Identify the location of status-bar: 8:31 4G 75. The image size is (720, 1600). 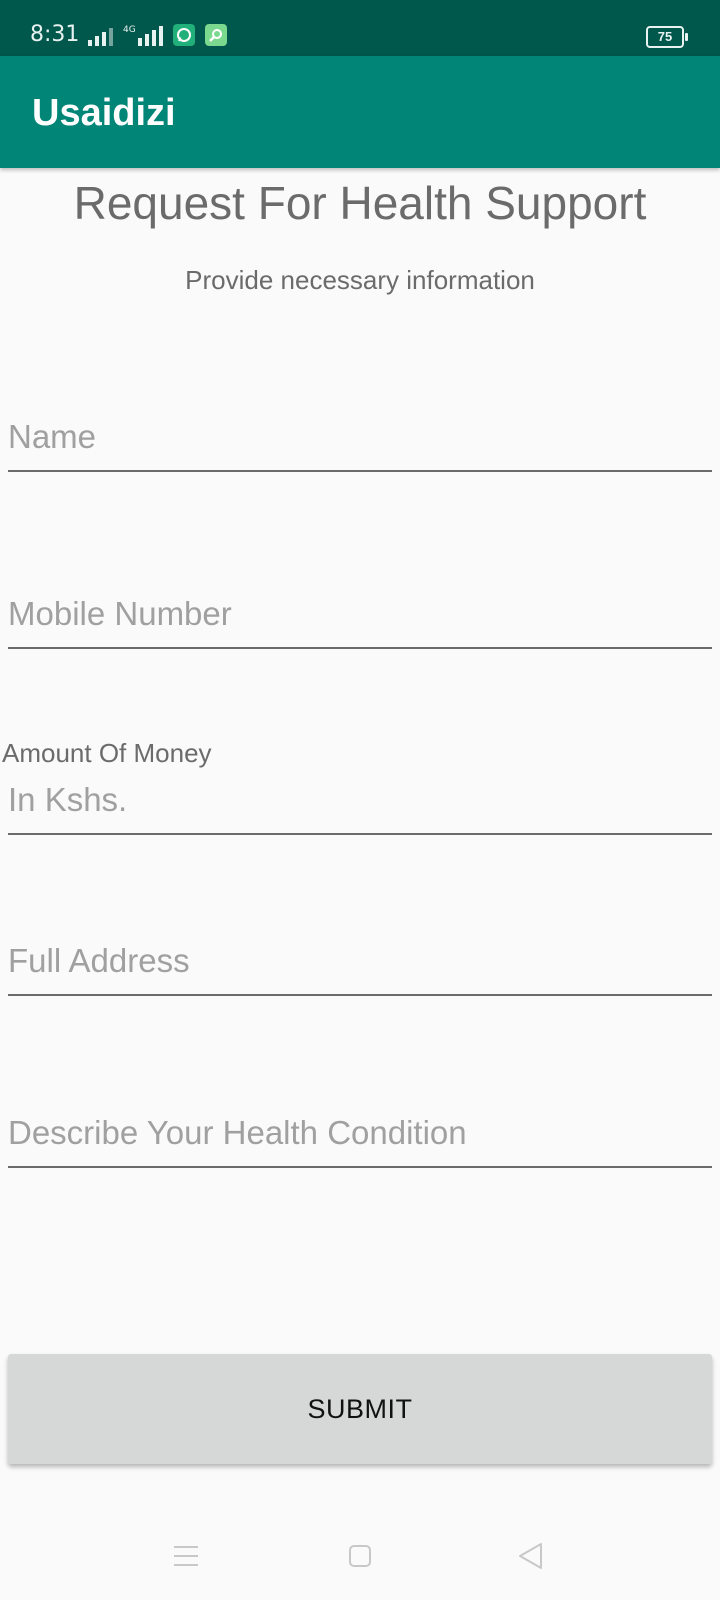
(360, 28).